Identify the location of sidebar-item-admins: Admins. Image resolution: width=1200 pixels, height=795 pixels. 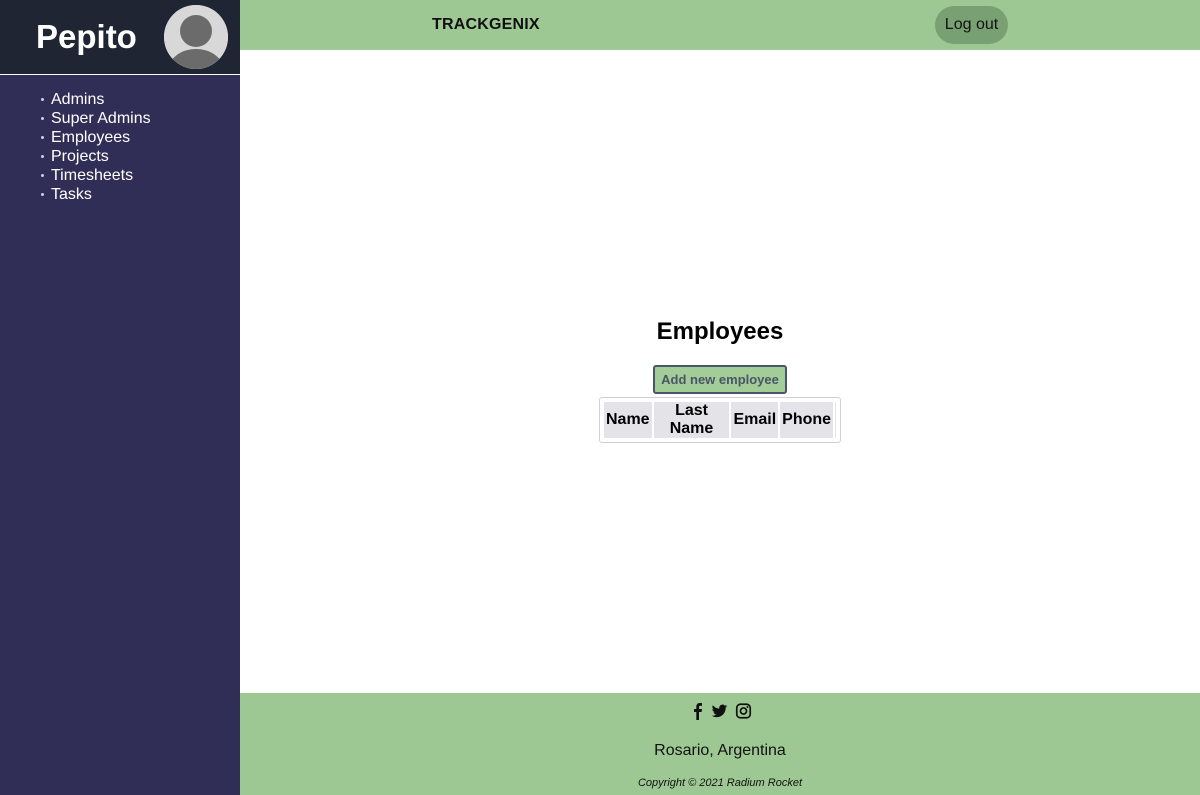
(96, 99).